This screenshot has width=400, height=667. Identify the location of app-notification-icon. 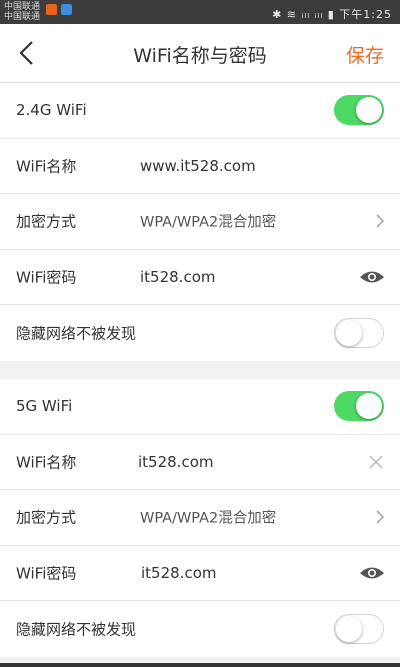
(66, 9).